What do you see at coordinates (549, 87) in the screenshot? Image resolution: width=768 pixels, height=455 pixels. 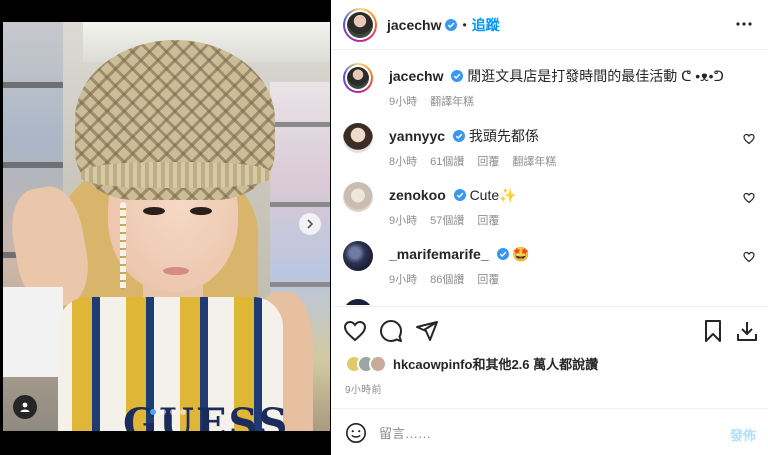 I see `caption: jacechw 閒逛文具店是打發時間的最佳活動 ᕦ •ᴥ•ᕤ 9小時 翻譯年糕` at bounding box center [549, 87].